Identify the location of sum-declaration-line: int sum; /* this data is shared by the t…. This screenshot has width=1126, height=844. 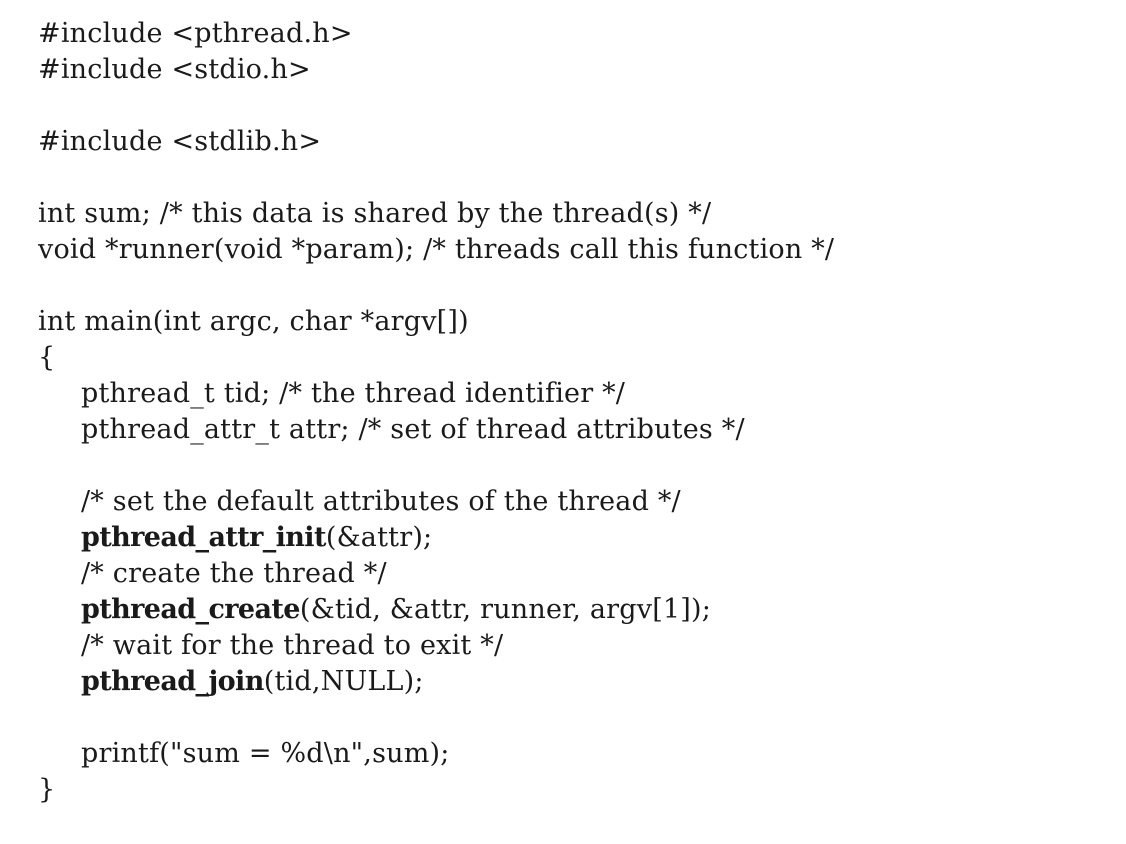
(375, 213).